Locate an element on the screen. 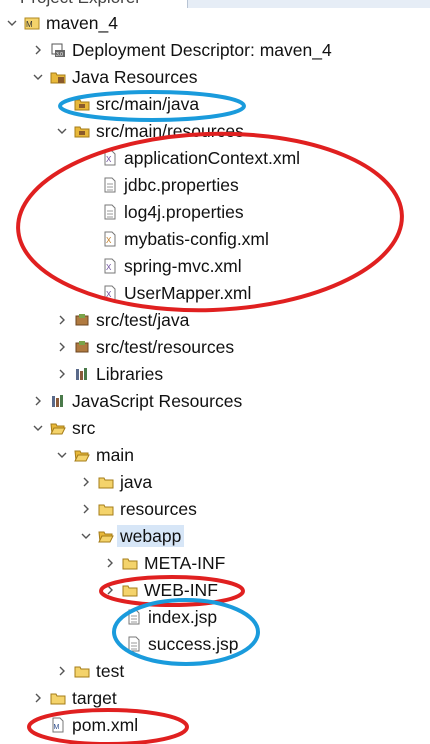 The height and width of the screenshot is (744, 430). tree-item-success-jsp: success.jsp is located at coordinates (182, 644).